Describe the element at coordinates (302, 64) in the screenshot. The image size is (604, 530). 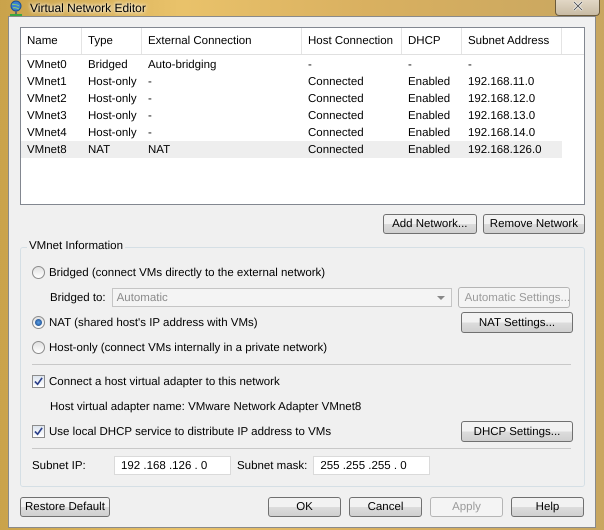
I see `table-row: VMnet0 Bridged Auto-bridging - - -` at that location.